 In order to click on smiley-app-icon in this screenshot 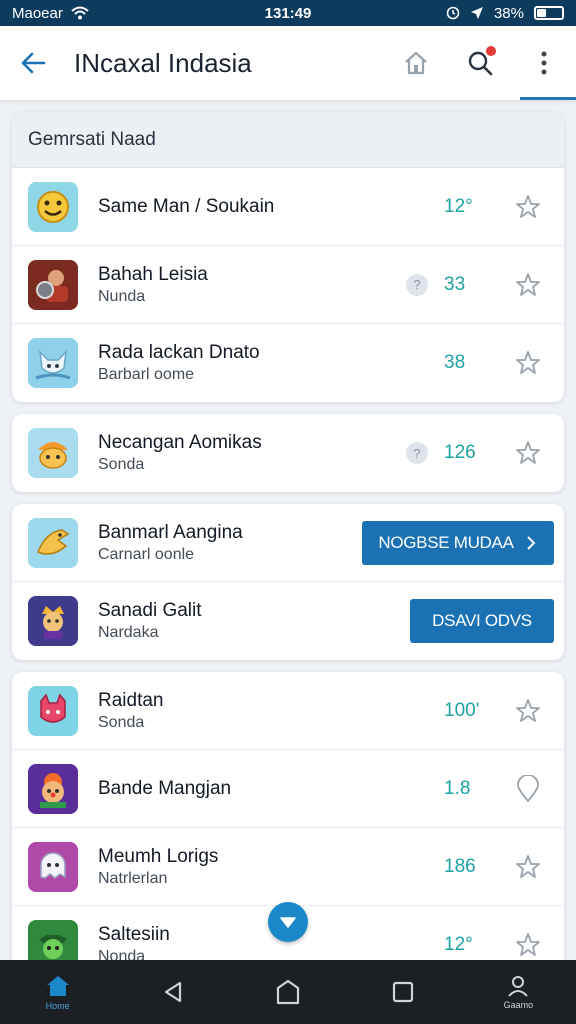, I will do `click(53, 206)`.